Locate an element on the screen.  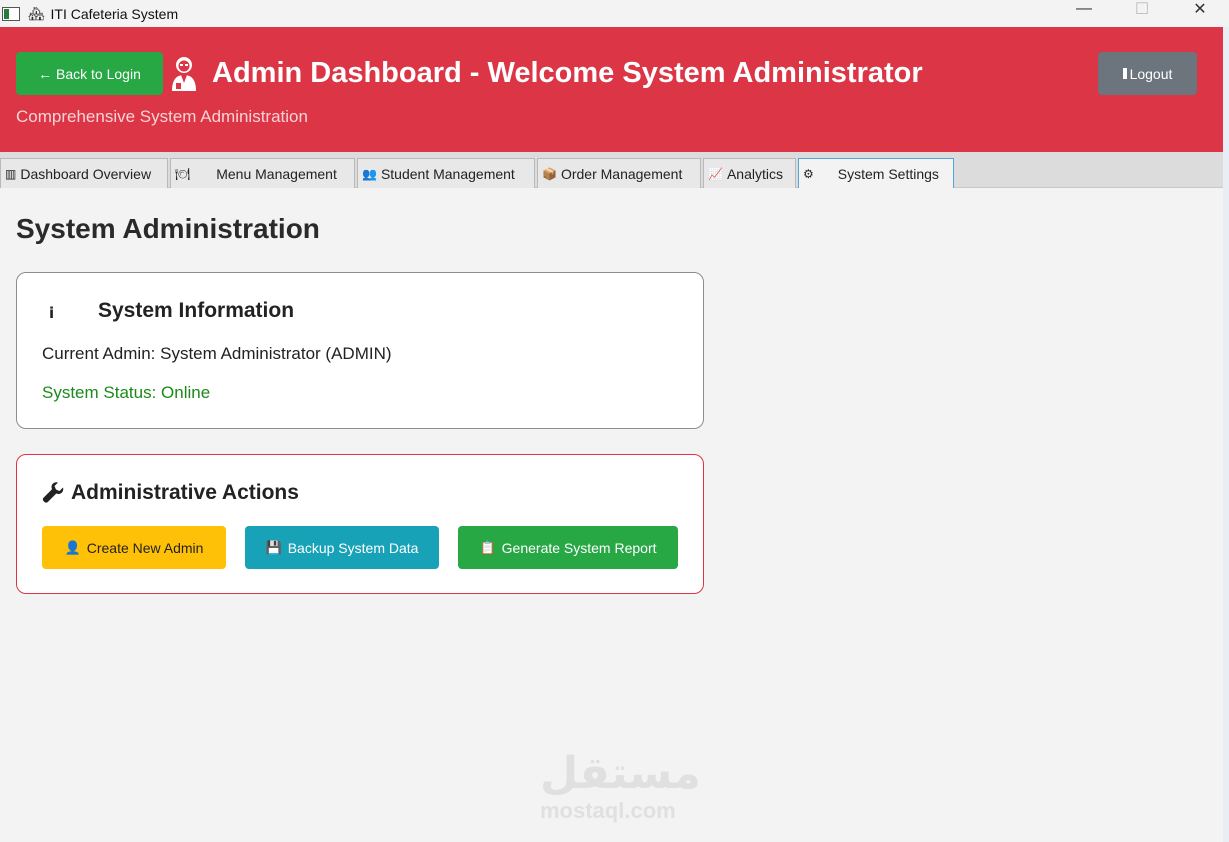
maximize-button: ☐ is located at coordinates (1142, 9).